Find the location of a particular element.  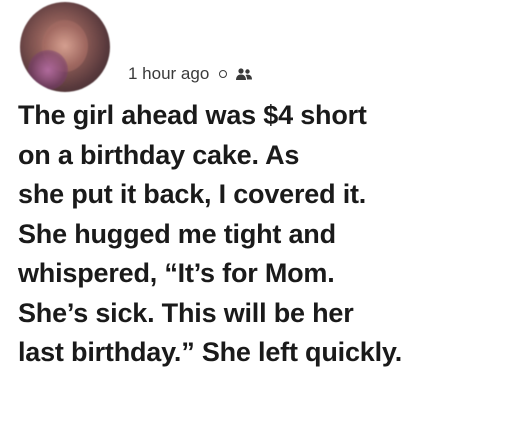

people-icon is located at coordinates (244, 74).